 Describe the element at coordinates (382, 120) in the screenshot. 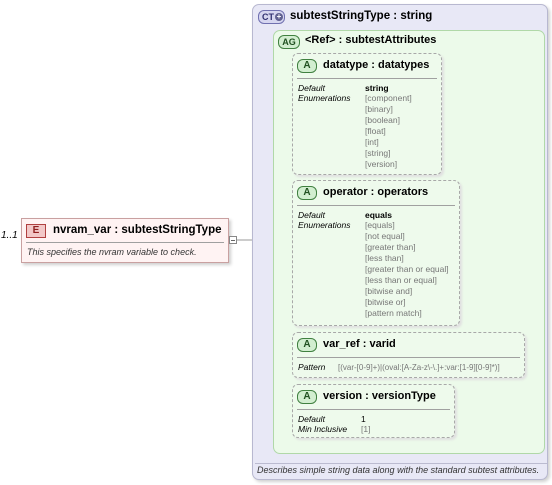

I see `enumeration-item: [boolean]` at that location.